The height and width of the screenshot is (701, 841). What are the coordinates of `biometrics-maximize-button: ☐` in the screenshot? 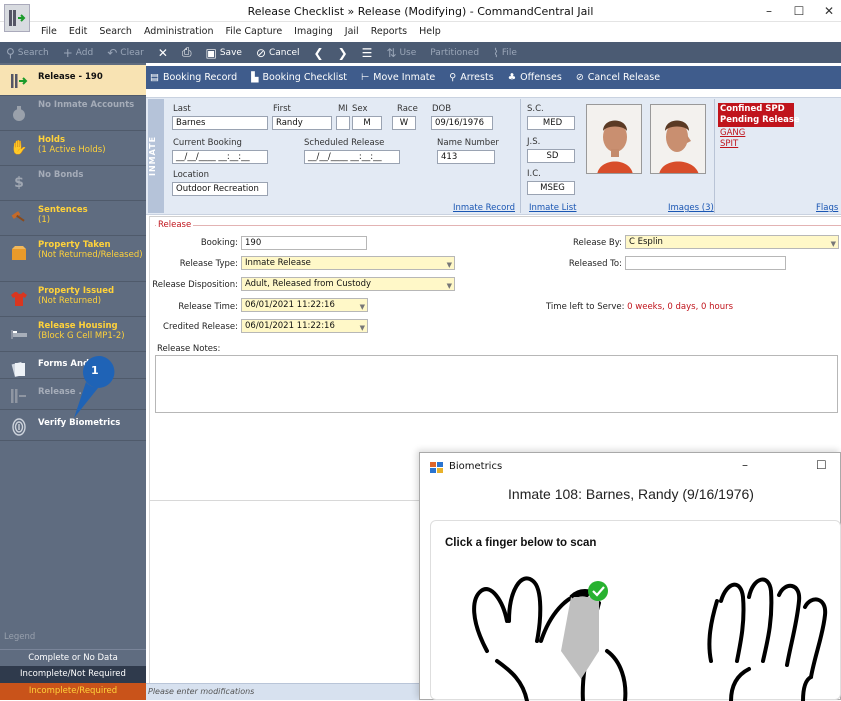 It's located at (821, 465).